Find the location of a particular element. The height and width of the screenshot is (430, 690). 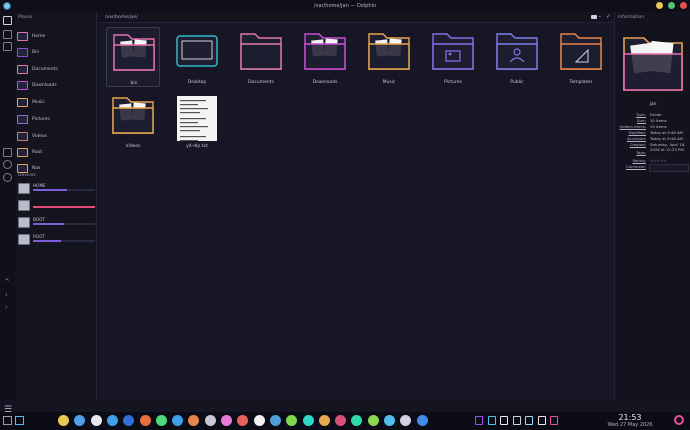

device-home: HOME is located at coordinates (56, 189).